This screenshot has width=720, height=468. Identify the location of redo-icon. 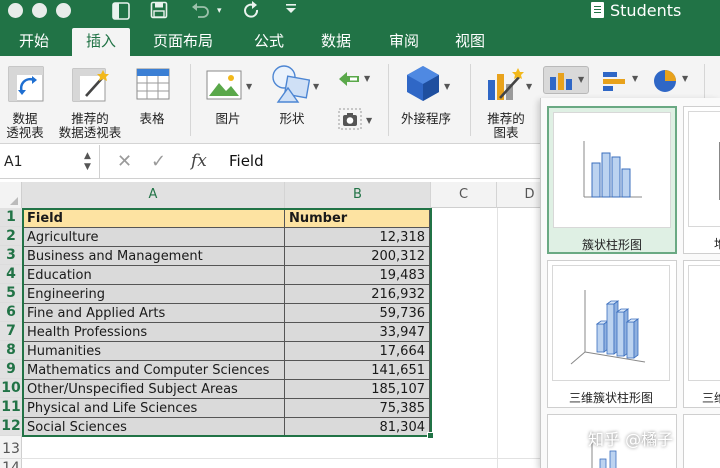
(252, 13).